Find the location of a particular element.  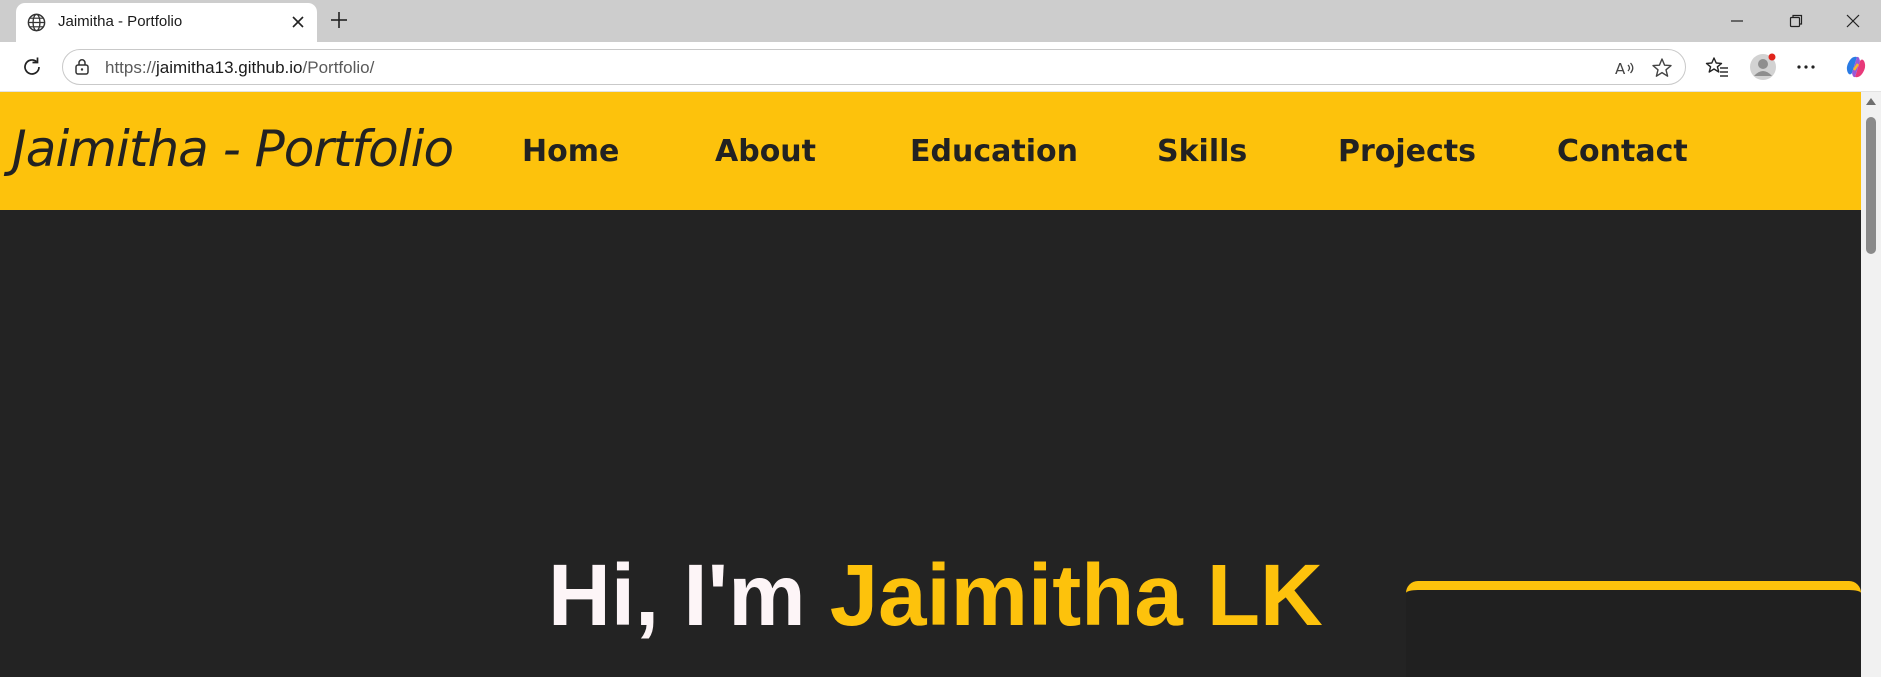

profile-avatar is located at coordinates (1763, 67).